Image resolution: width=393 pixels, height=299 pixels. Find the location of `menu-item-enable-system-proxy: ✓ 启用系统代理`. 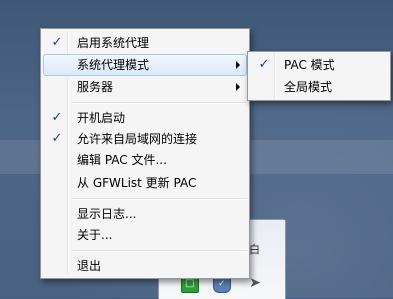

menu-item-enable-system-proxy: ✓ 启用系统代理 is located at coordinates (145, 43).